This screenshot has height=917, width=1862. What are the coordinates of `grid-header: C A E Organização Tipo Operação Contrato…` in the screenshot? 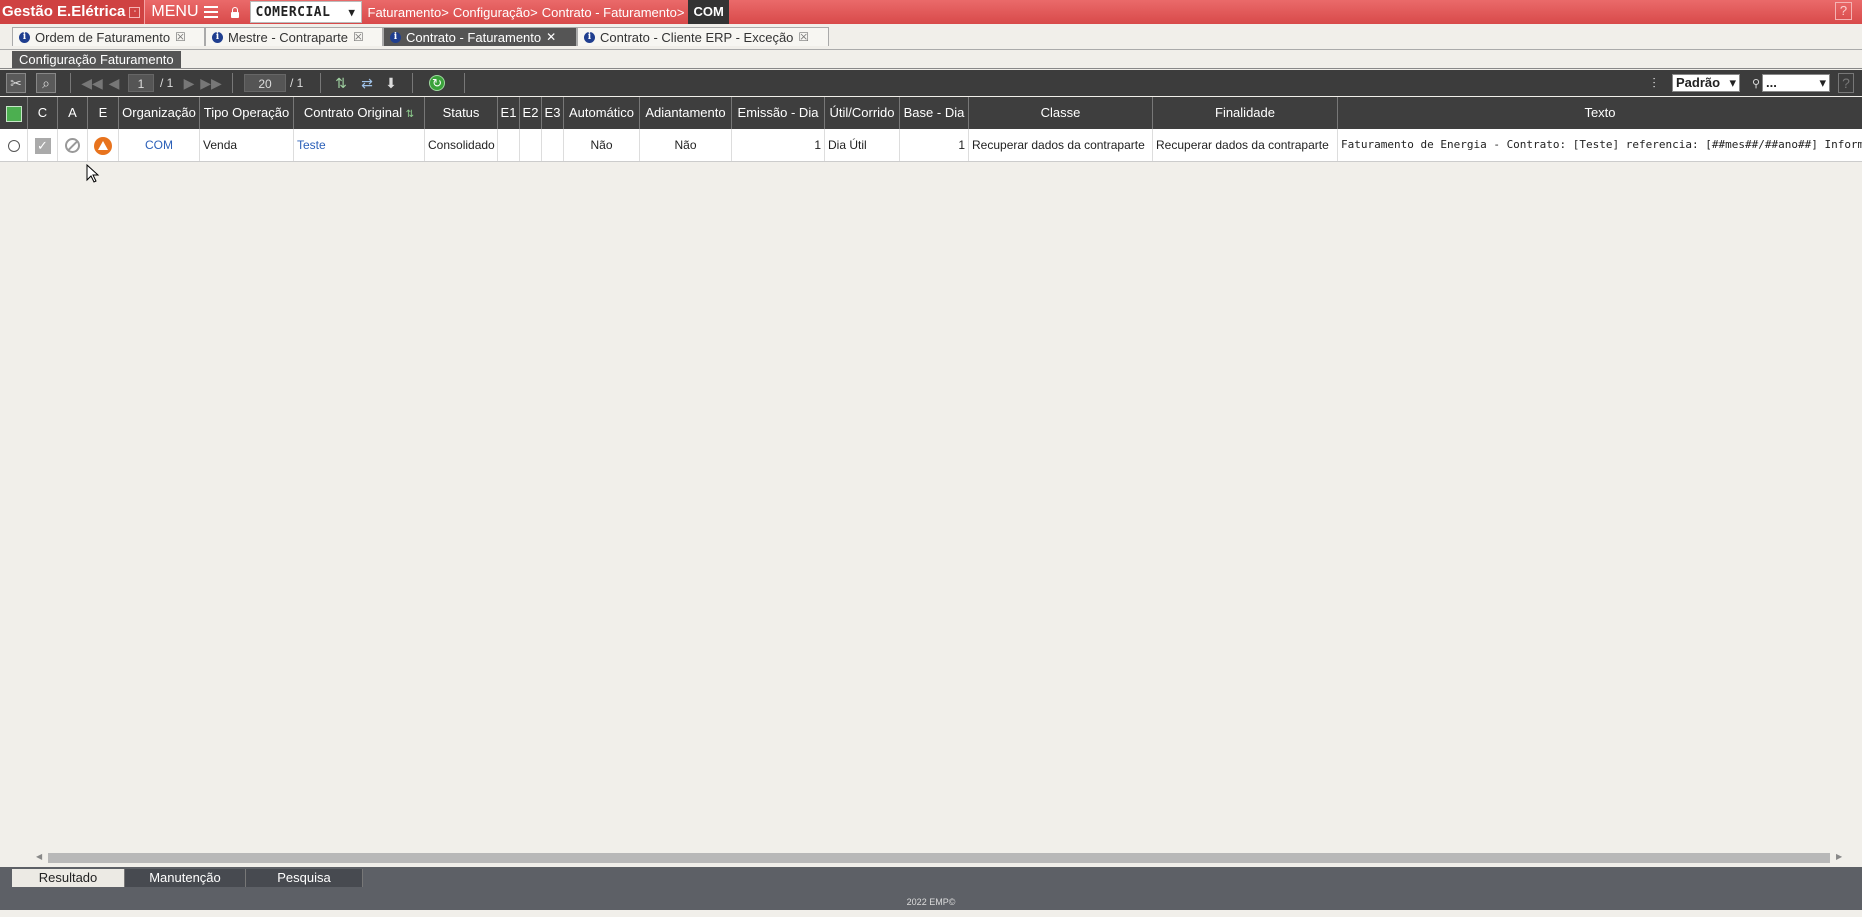 It's located at (931, 113).